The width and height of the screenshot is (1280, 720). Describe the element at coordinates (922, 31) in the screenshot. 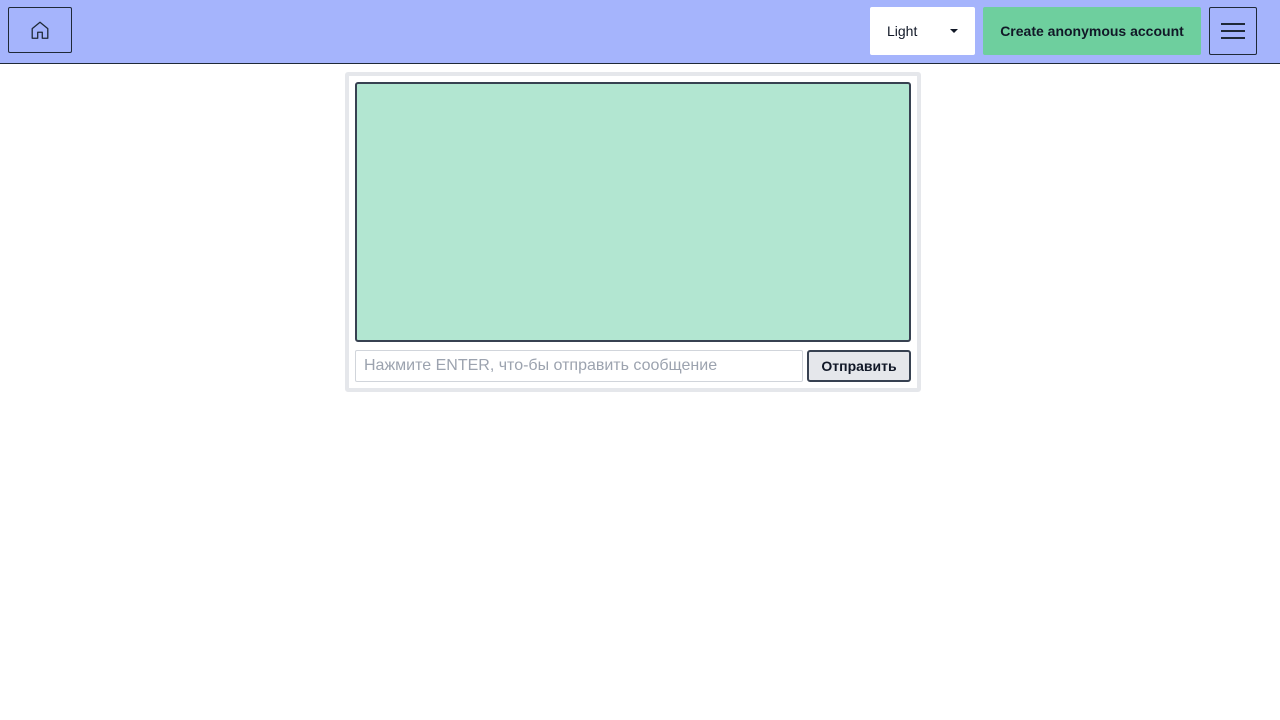

I see `theme-select: Light` at that location.